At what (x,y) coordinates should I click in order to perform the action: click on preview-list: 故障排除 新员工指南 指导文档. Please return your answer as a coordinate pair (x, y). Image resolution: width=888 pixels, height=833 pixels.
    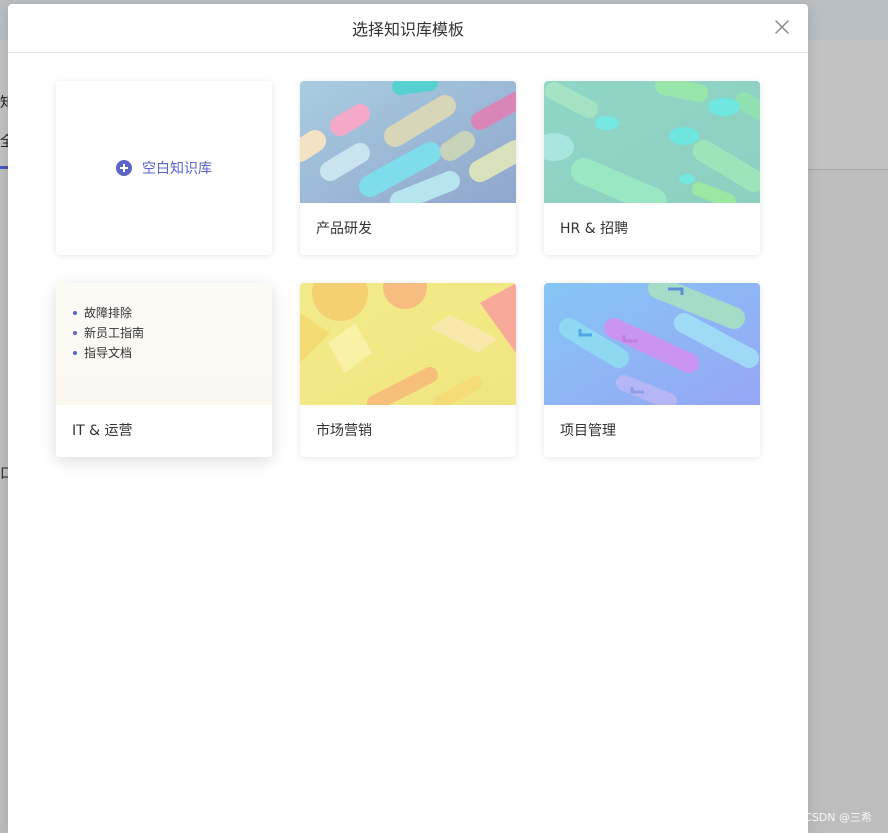
    Looking at the image, I should click on (172, 333).